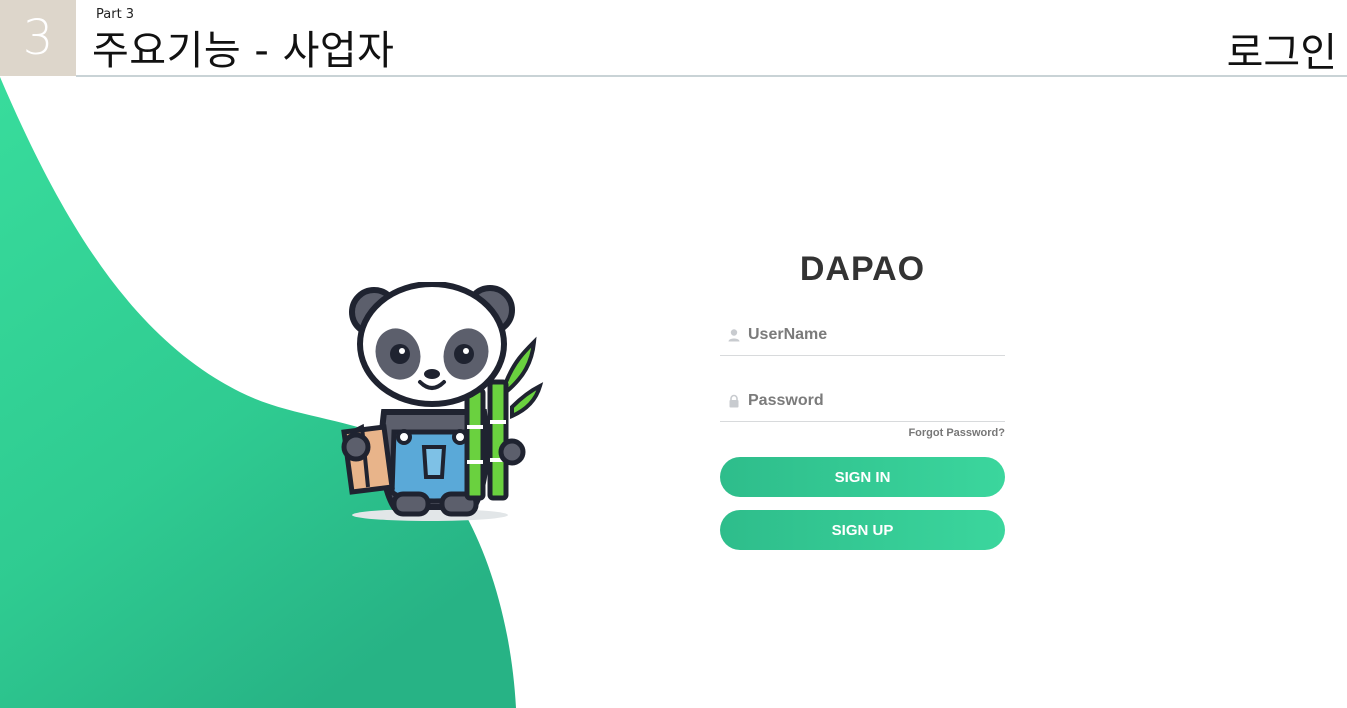 This screenshot has width=1347, height=708. I want to click on username-input, so click(876, 335).